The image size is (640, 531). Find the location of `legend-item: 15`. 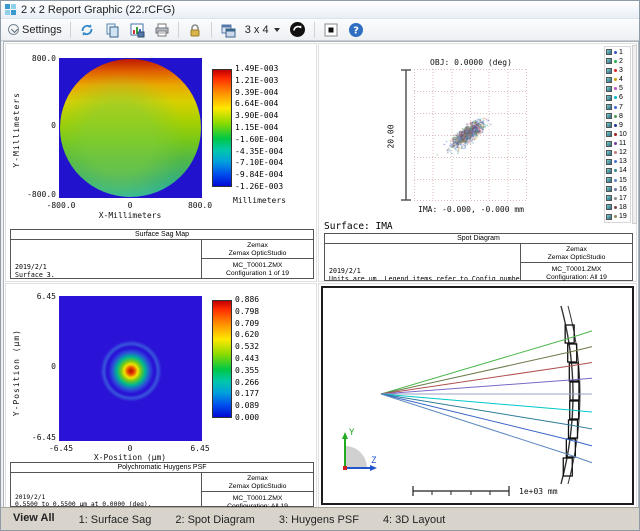

legend-item: 15 is located at coordinates (617, 180).